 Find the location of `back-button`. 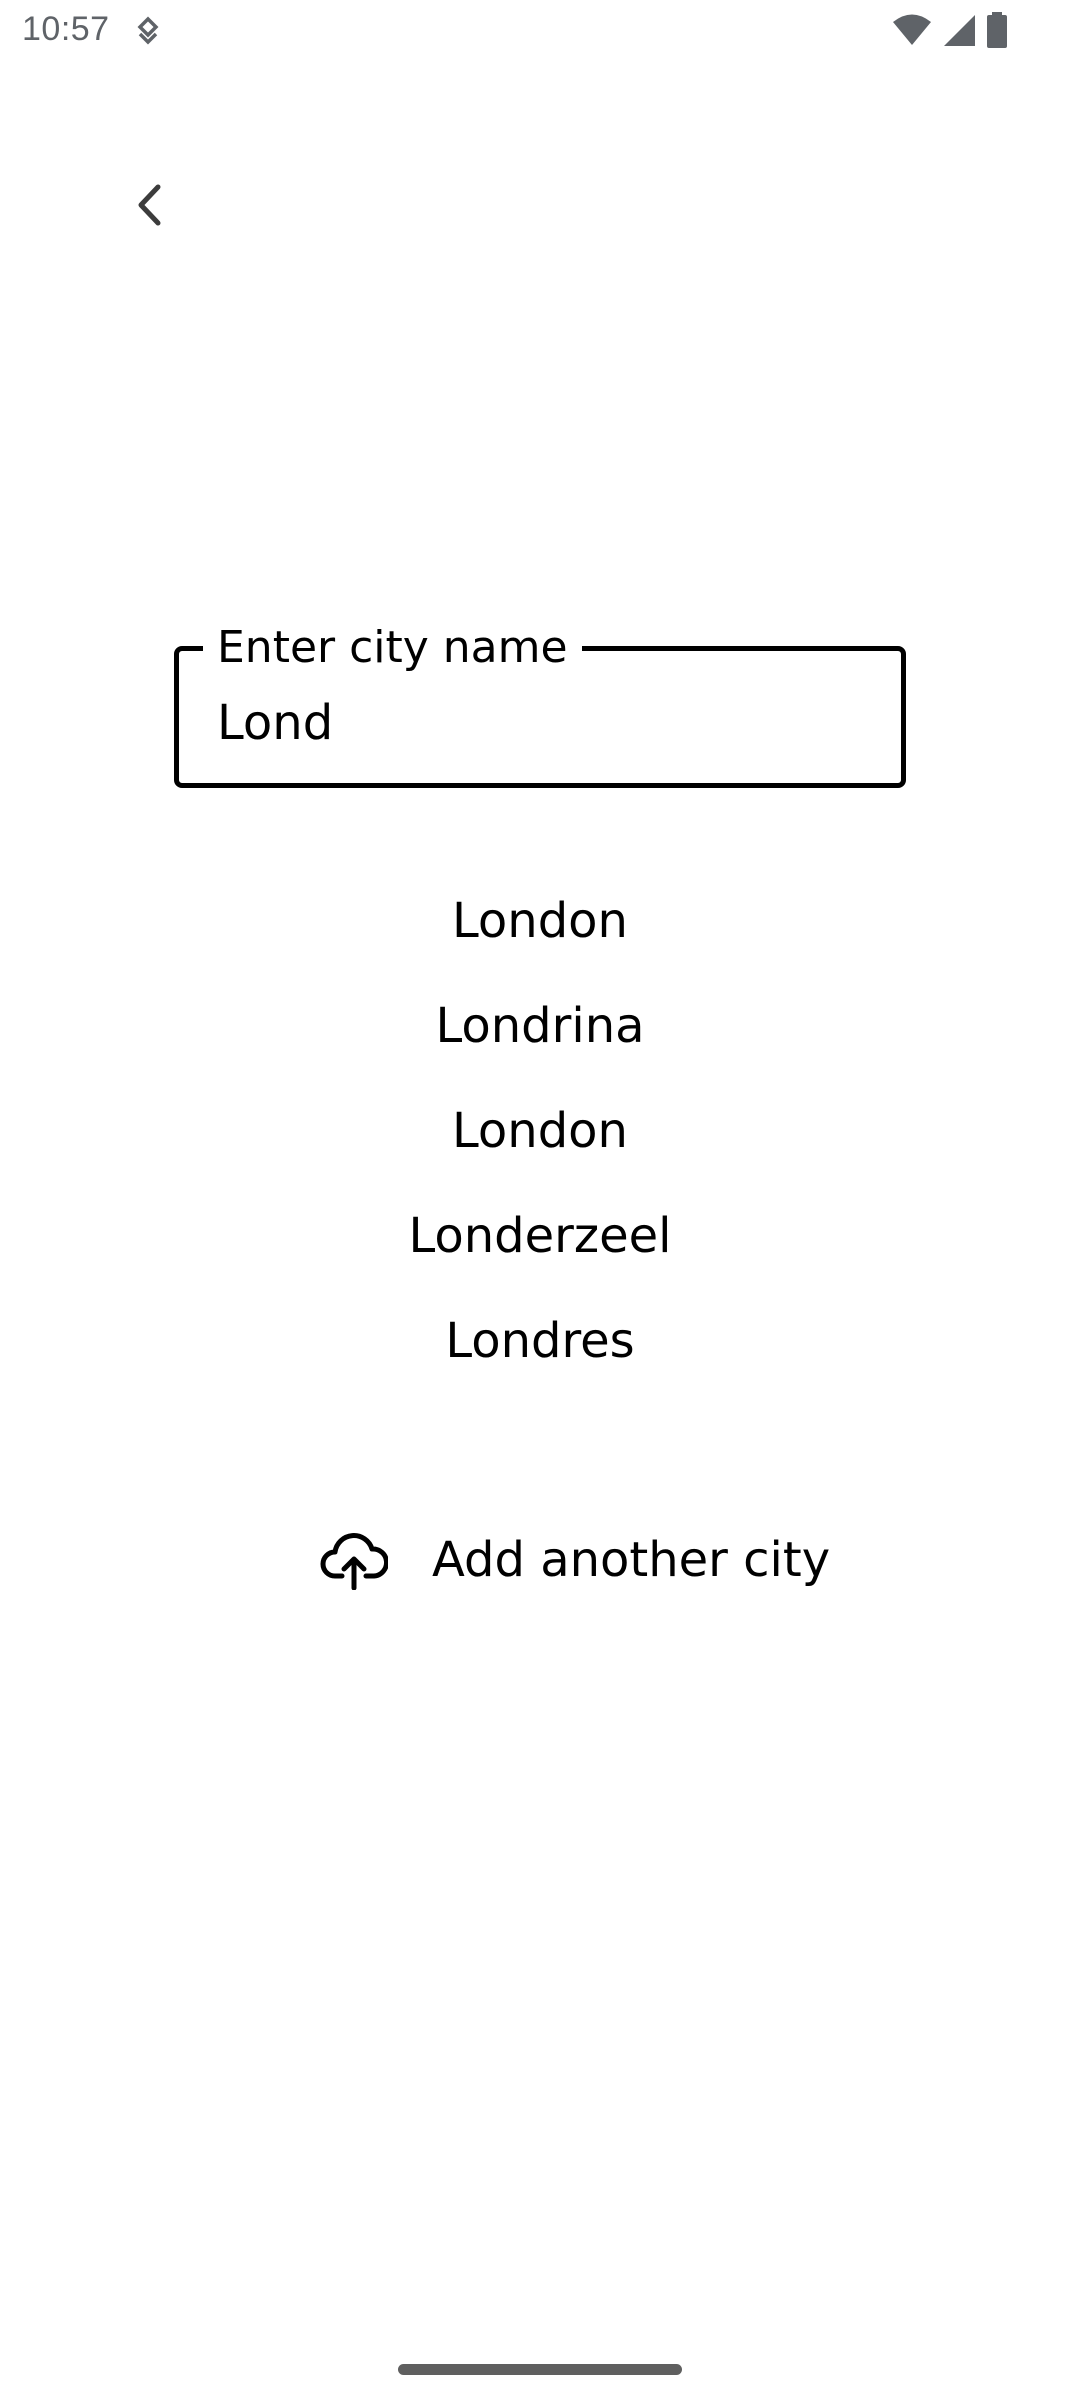

back-button is located at coordinates (149, 207).